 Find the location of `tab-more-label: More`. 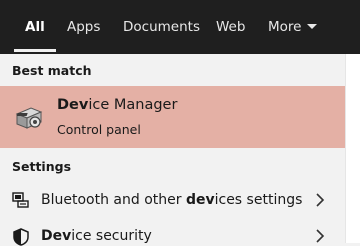

tab-more-label: More is located at coordinates (285, 27).